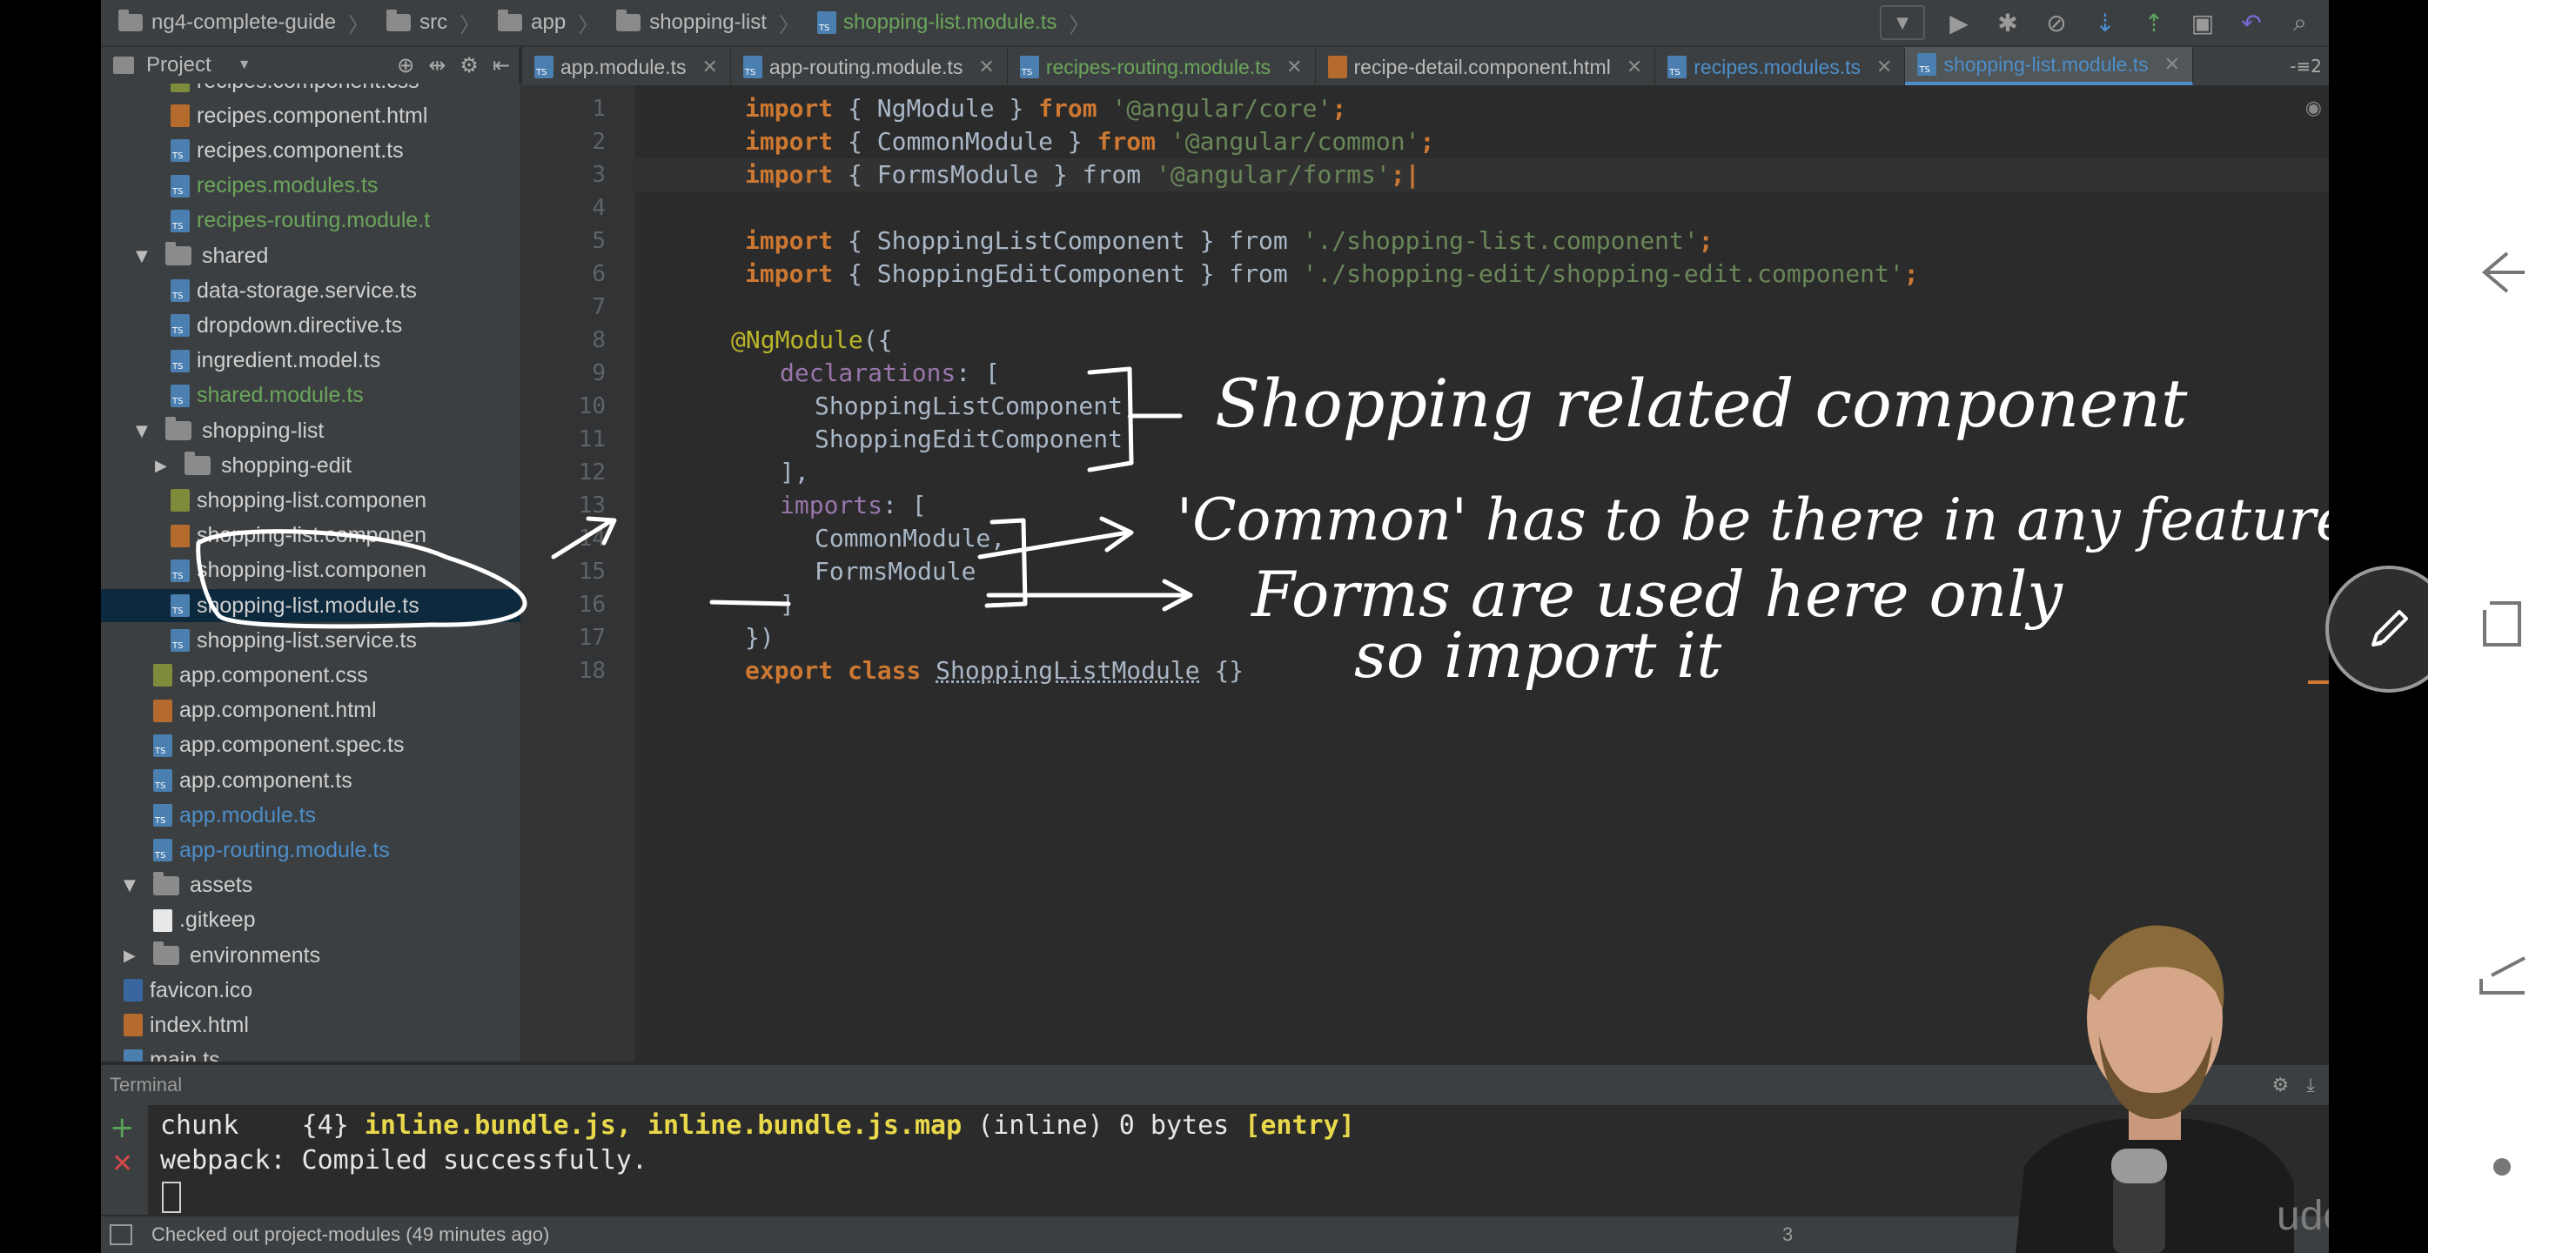  I want to click on tree-file: shared.module.ts, so click(310, 395).